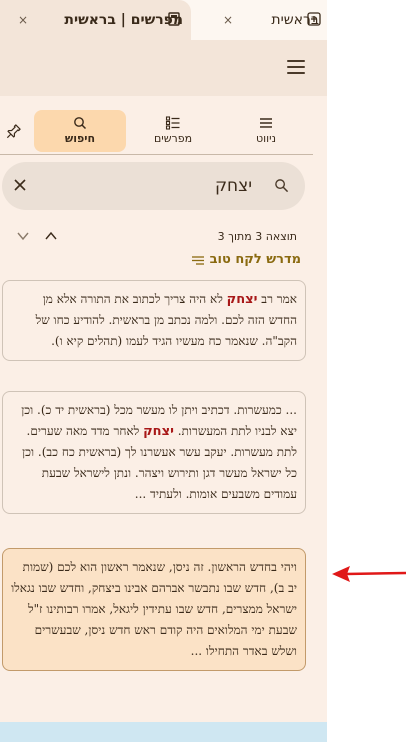  What do you see at coordinates (266, 123) in the screenshot?
I see `list-icon` at bounding box center [266, 123].